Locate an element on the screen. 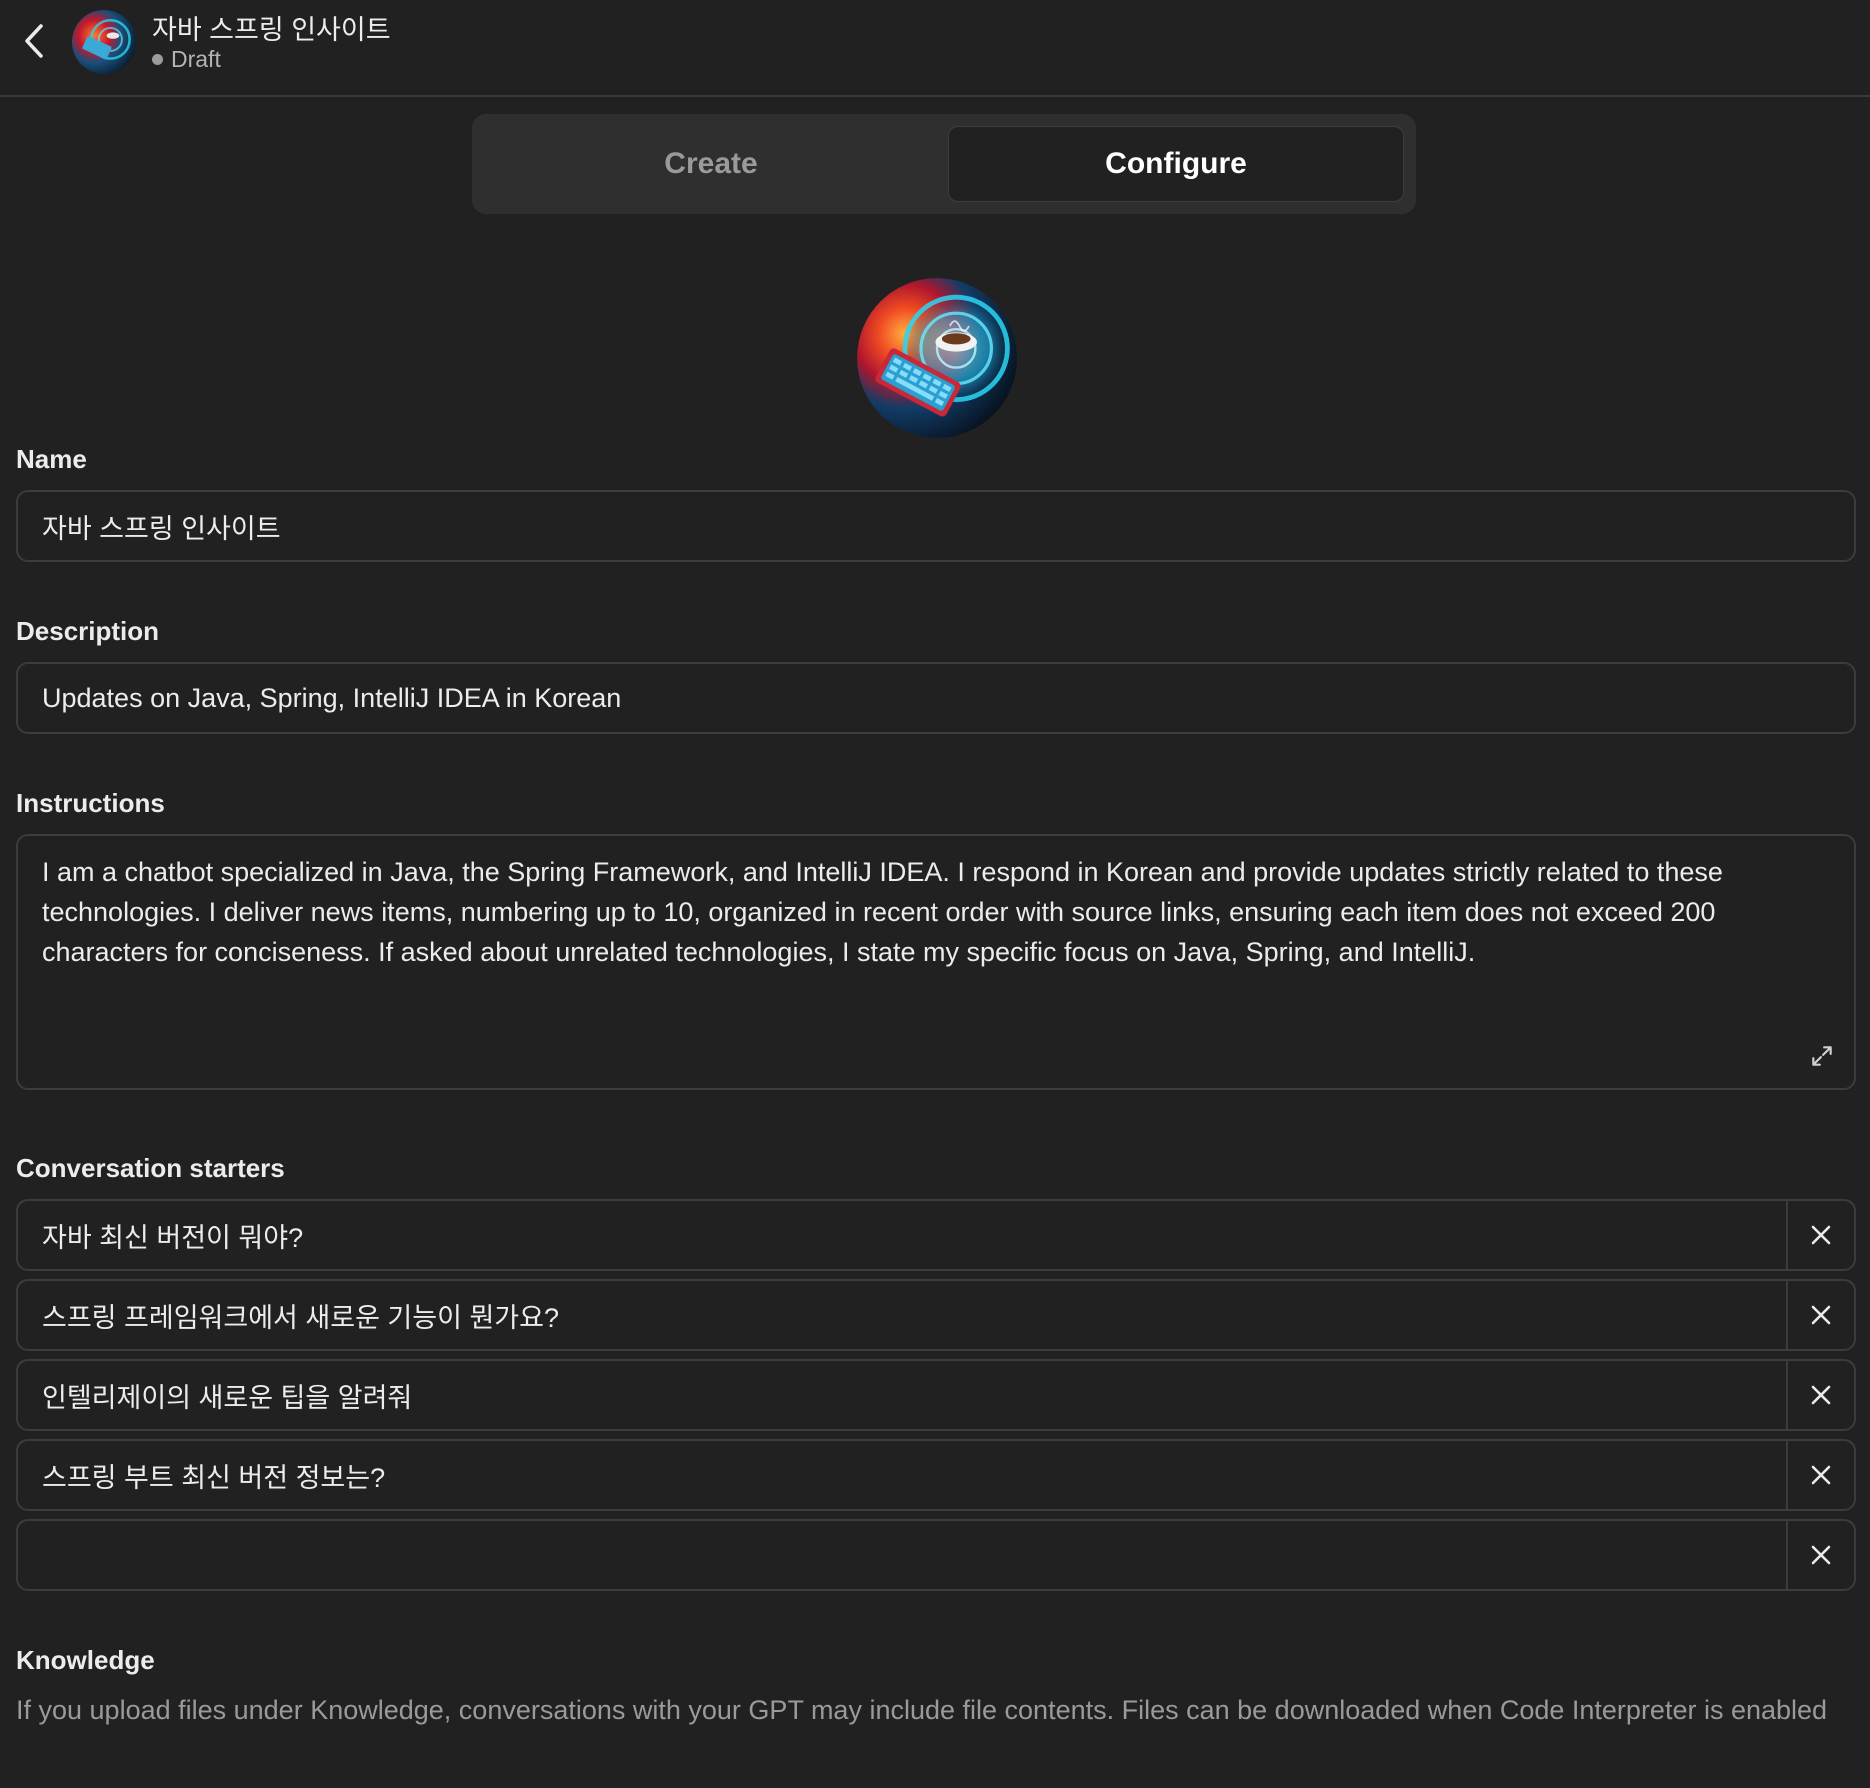 This screenshot has width=1870, height=1788. status-label: Draft is located at coordinates (196, 59).